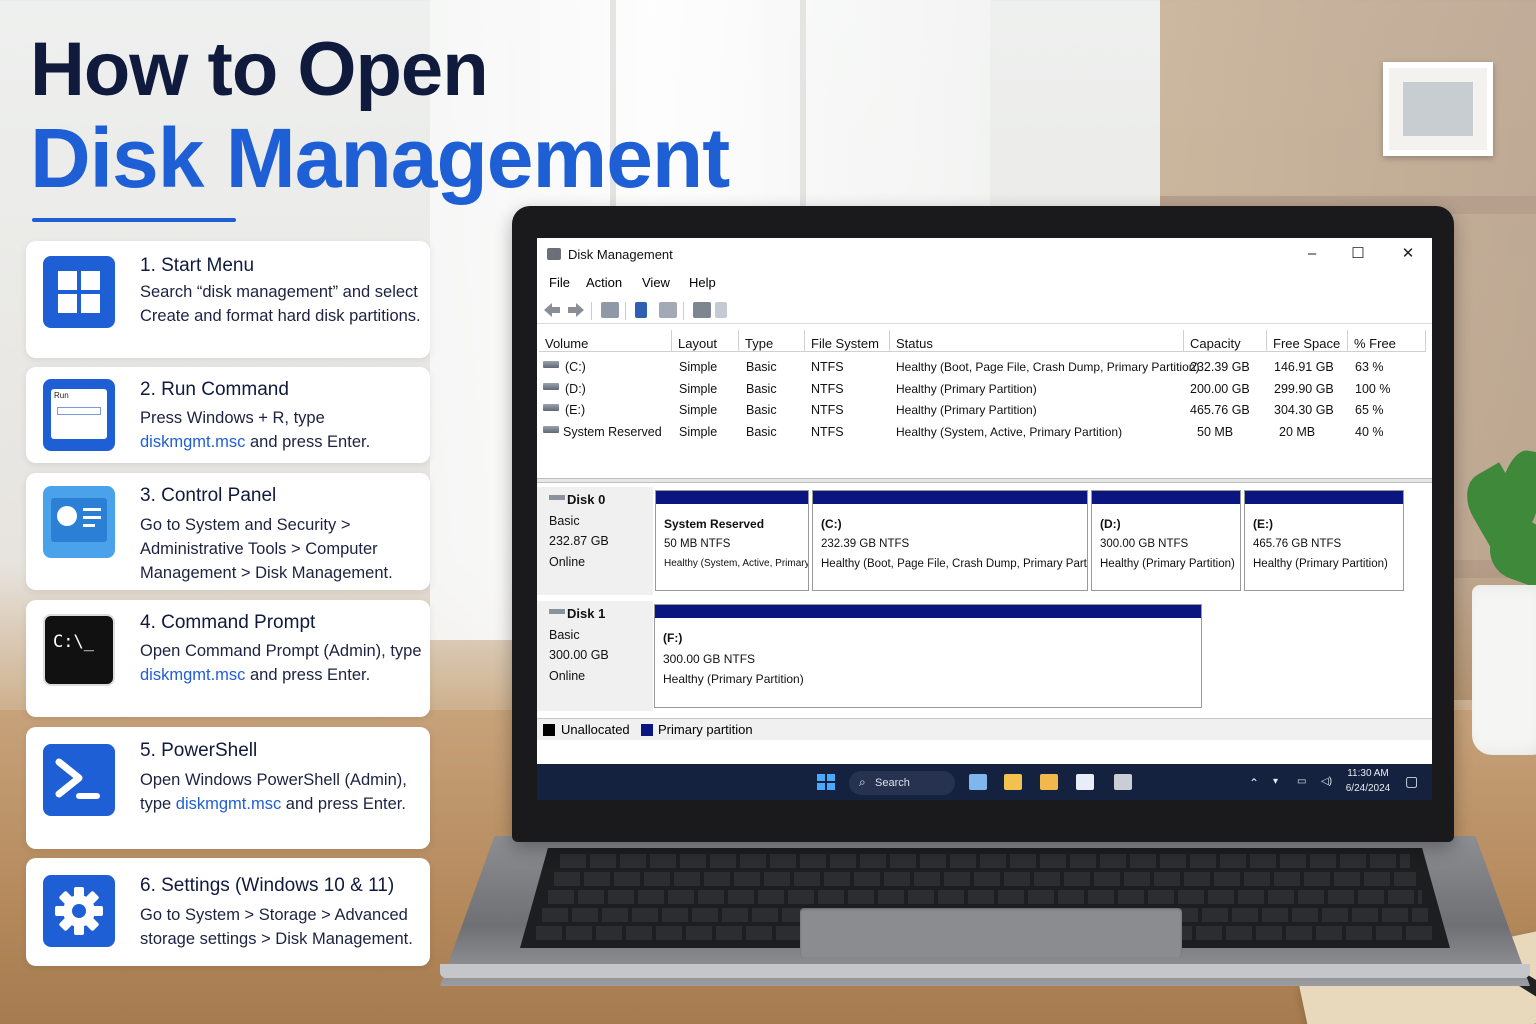 The image size is (1536, 1024). I want to click on maximize-button: ☐, so click(1358, 254).